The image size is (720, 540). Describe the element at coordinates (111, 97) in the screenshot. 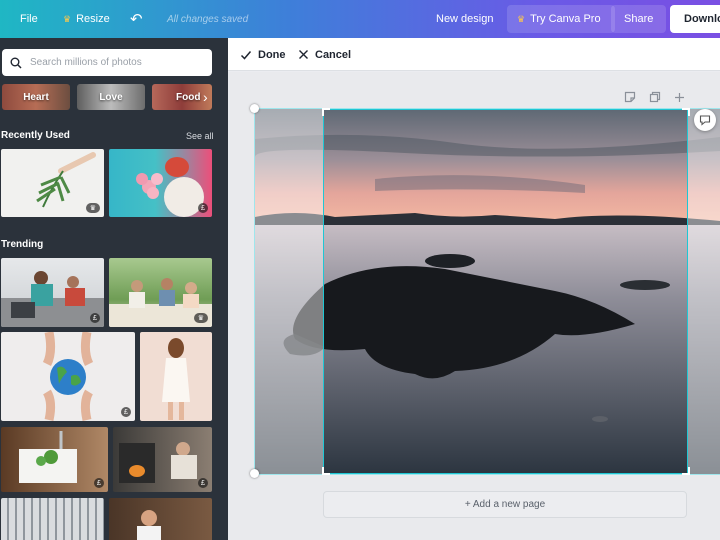

I see `tag-love: Love` at that location.